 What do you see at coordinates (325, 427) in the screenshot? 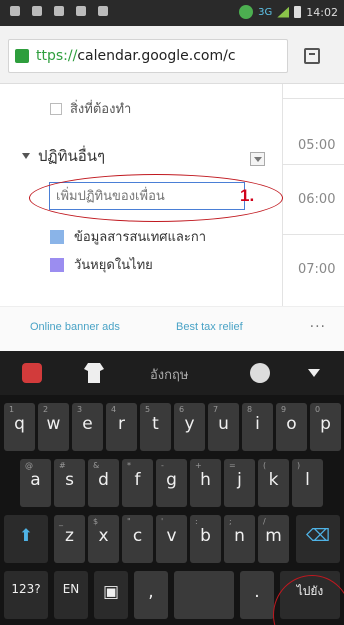
I see `key: 0p` at bounding box center [325, 427].